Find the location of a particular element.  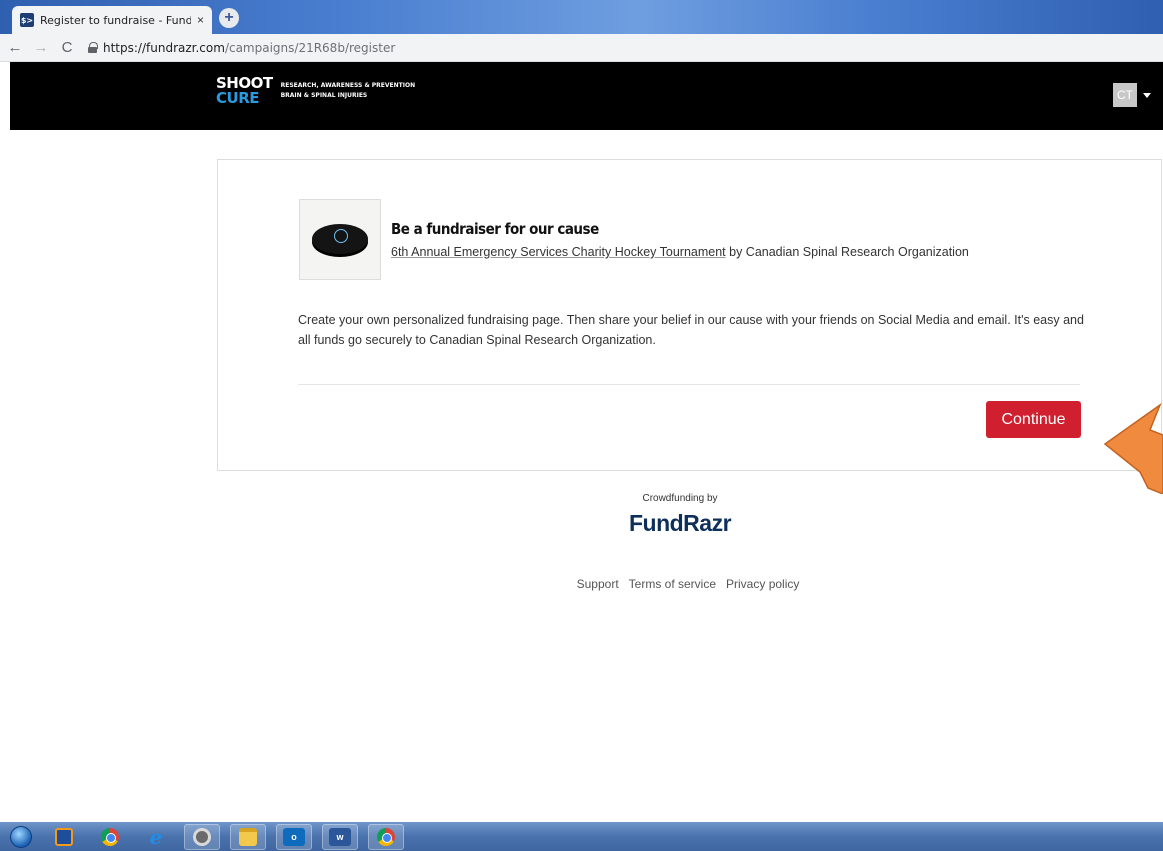

ccleaner-icon is located at coordinates (202, 836).